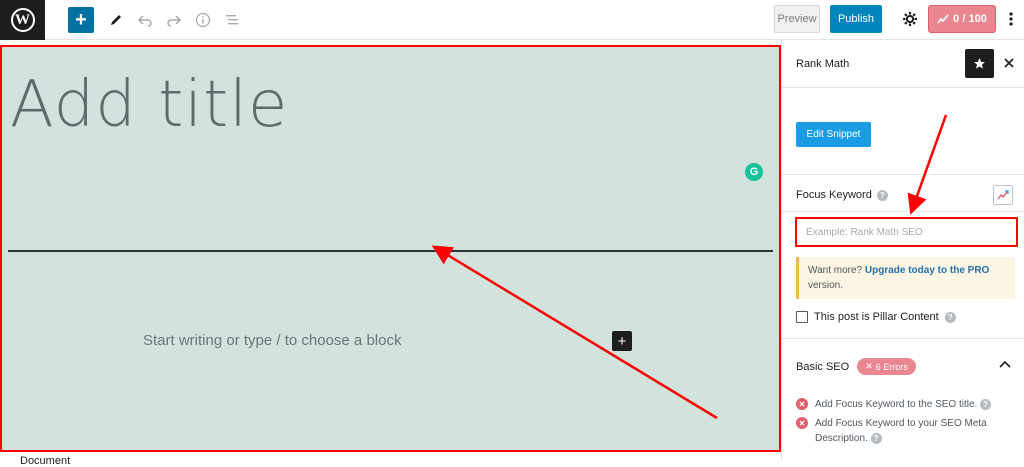 This screenshot has height=467, width=1024. What do you see at coordinates (856, 366) in the screenshot?
I see `basic-seo-panel-header: Basic SEO ✕ 6 Errors` at bounding box center [856, 366].